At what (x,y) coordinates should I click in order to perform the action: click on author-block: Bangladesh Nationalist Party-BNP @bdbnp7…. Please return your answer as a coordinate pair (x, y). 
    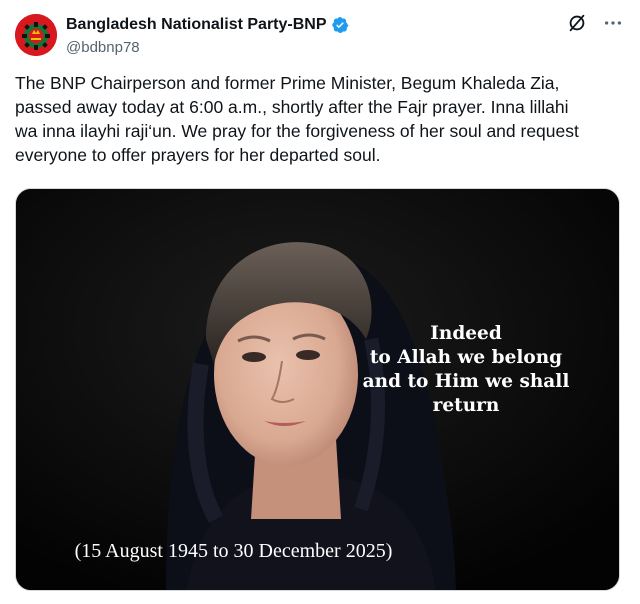
    Looking at the image, I should click on (207, 36).